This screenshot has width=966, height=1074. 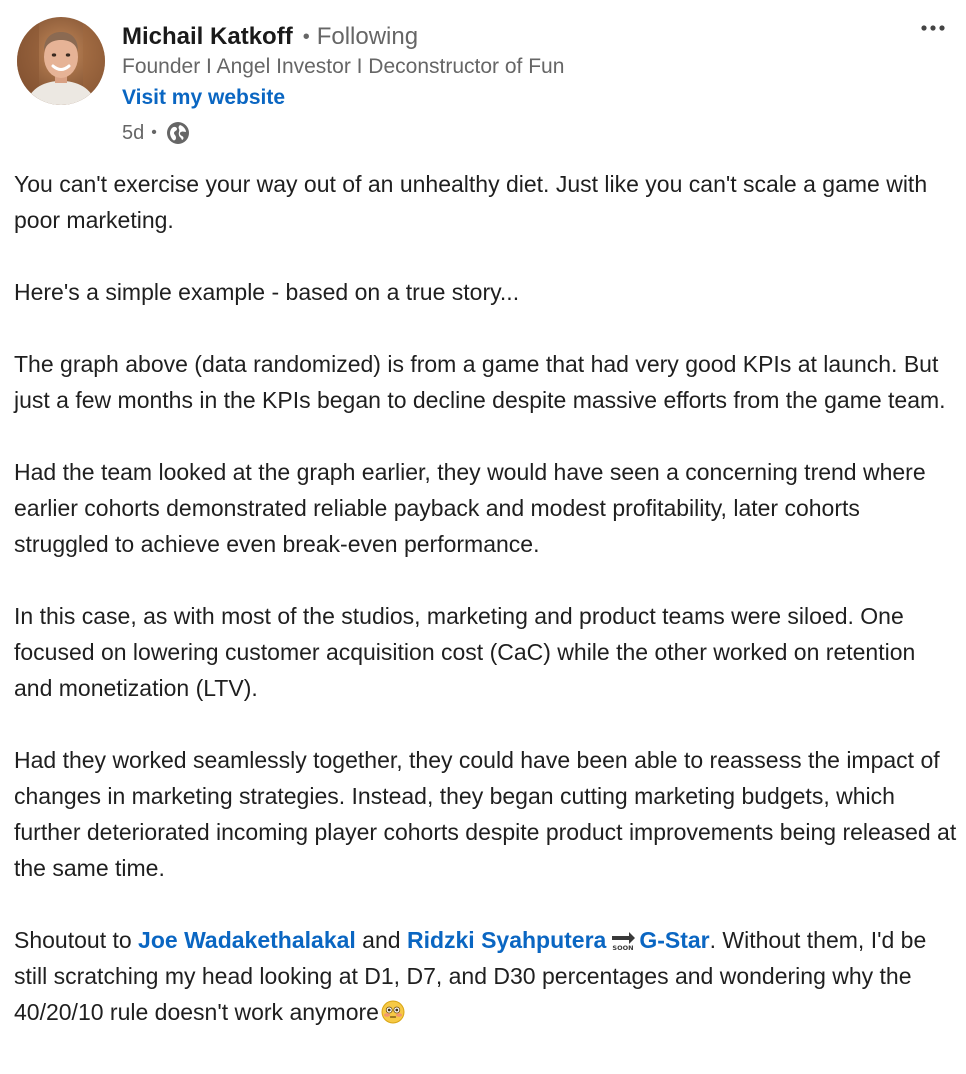 What do you see at coordinates (76, 940) in the screenshot?
I see `shoutout-prefix: Shoutout to` at bounding box center [76, 940].